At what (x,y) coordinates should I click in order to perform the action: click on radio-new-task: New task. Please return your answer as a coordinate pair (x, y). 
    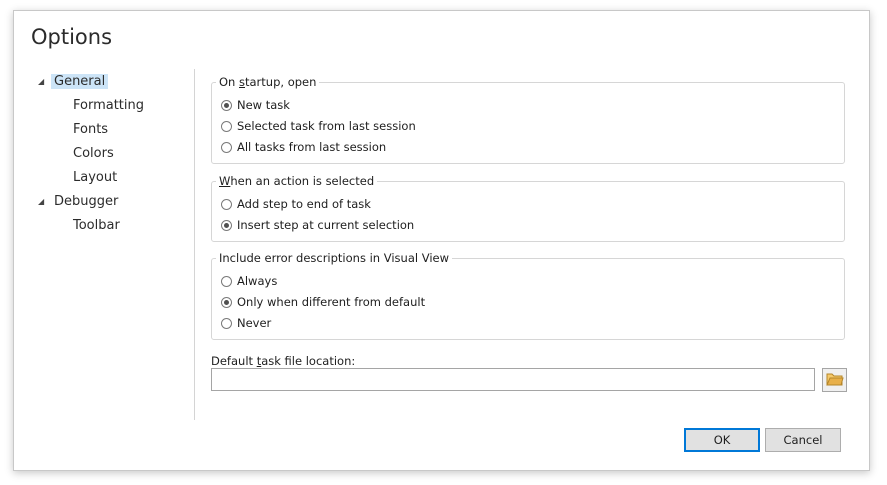
    Looking at the image, I should click on (255, 105).